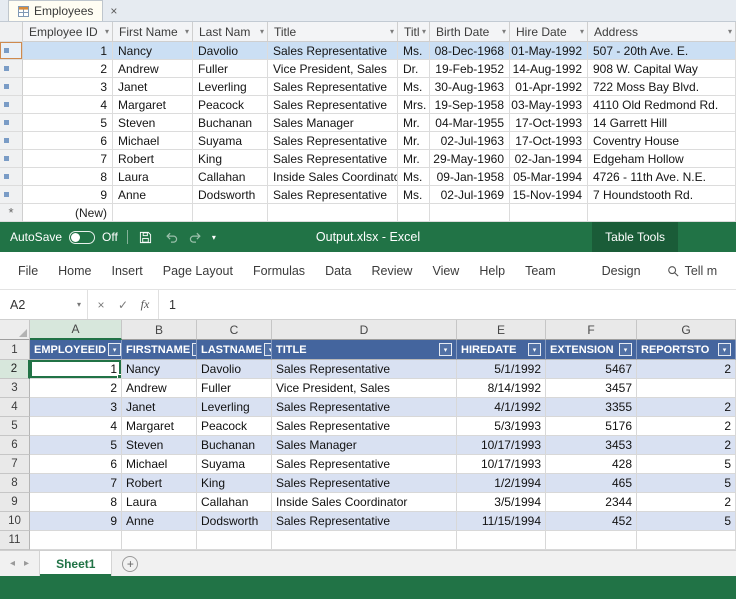  Describe the element at coordinates (445, 270) in the screenshot. I see `ribbon-tab-view: View` at that location.